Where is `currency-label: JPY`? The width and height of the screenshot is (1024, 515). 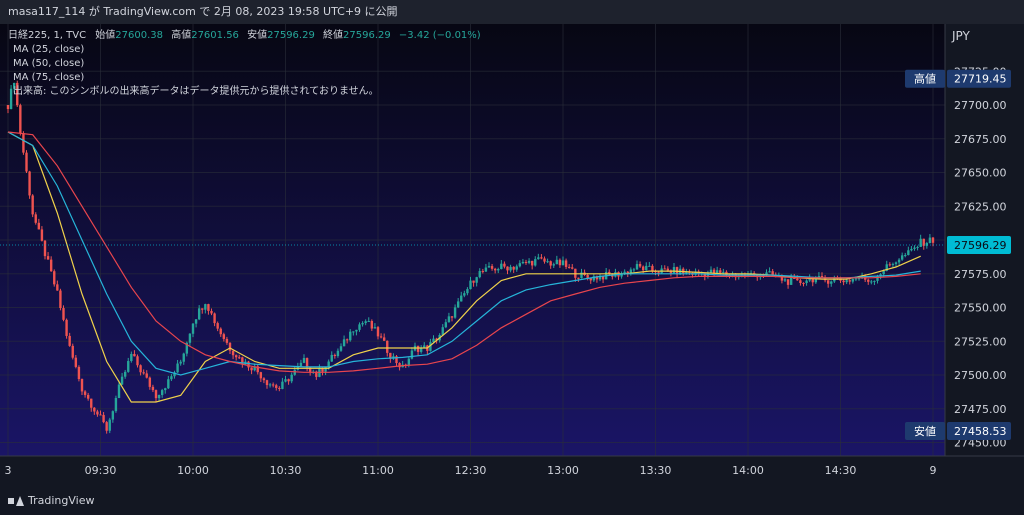 currency-label: JPY is located at coordinates (961, 36).